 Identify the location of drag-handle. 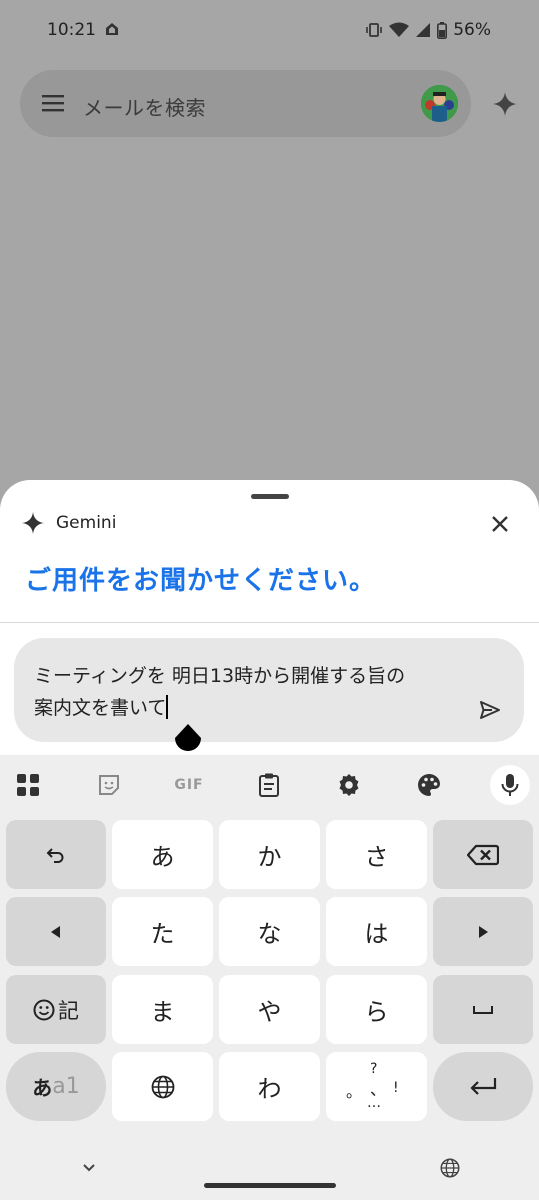
(270, 496).